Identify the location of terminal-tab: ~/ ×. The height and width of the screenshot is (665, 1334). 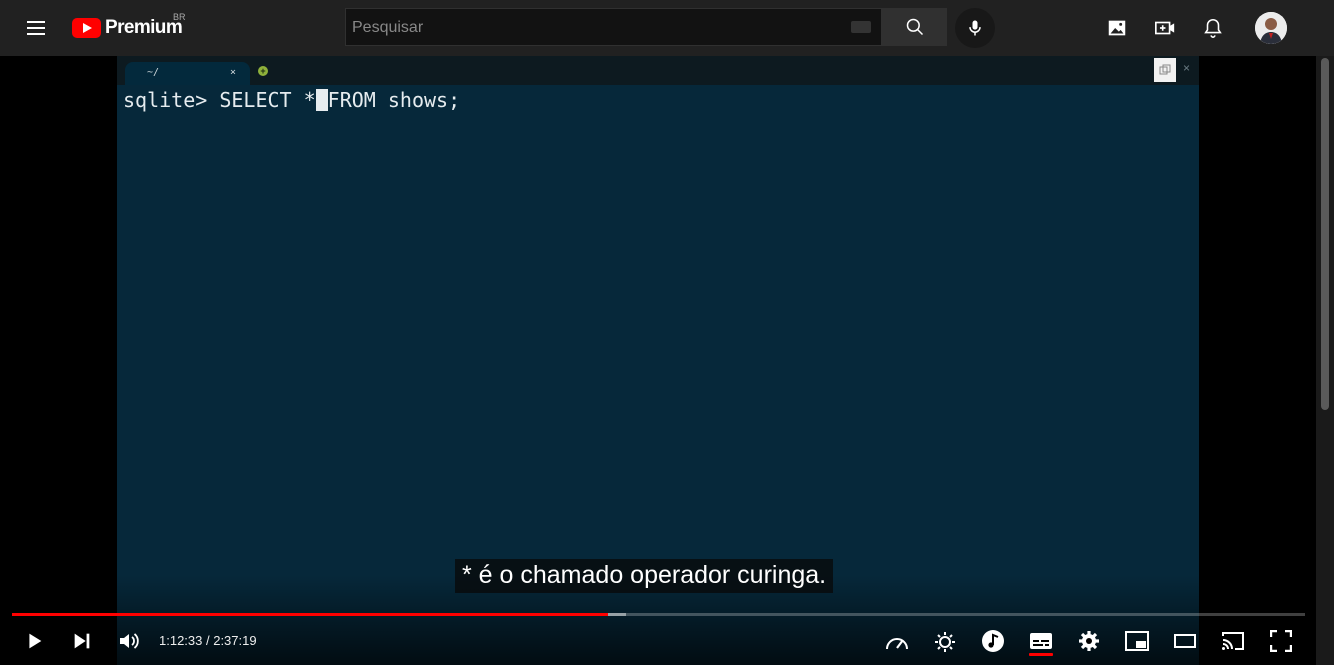
(187, 73).